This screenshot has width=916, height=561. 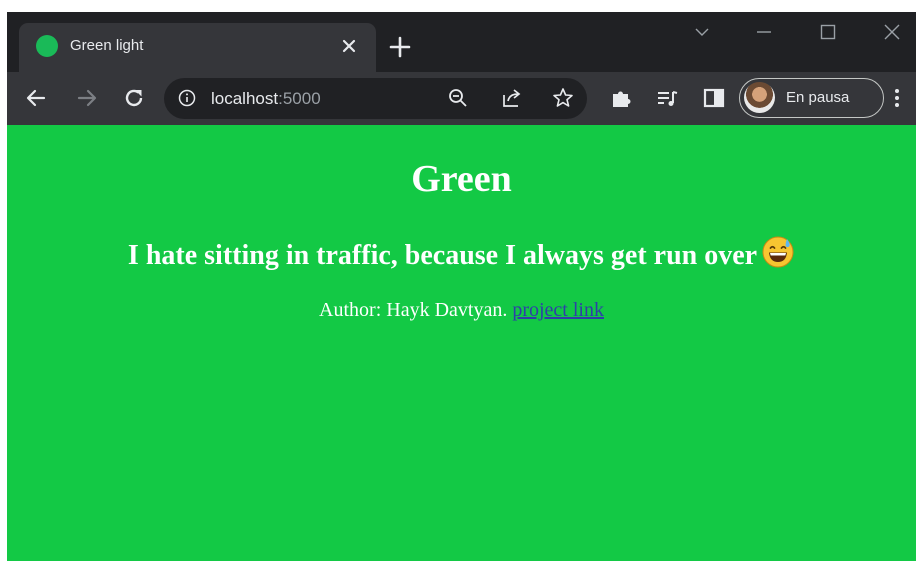 What do you see at coordinates (558, 310) in the screenshot?
I see `project-link: project link` at bounding box center [558, 310].